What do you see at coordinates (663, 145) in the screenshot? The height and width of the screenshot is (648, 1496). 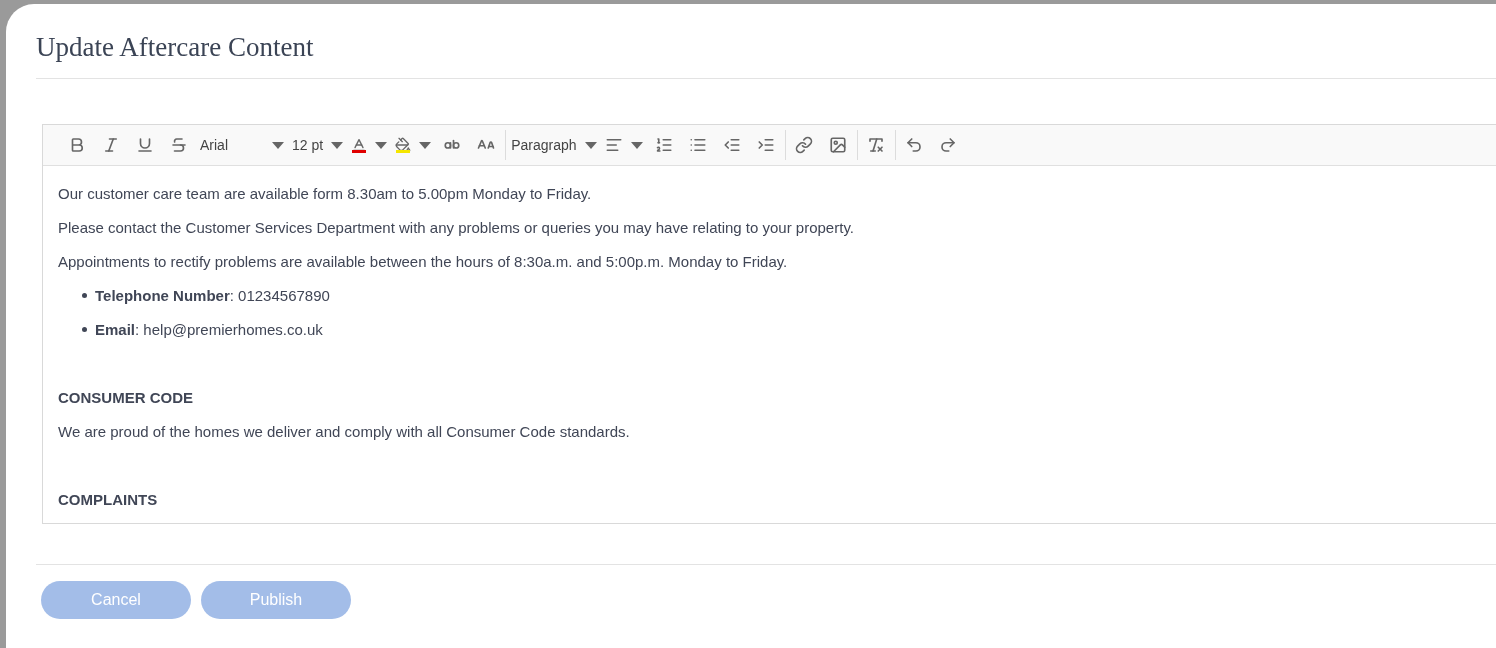 I see `numbered-list-icon` at bounding box center [663, 145].